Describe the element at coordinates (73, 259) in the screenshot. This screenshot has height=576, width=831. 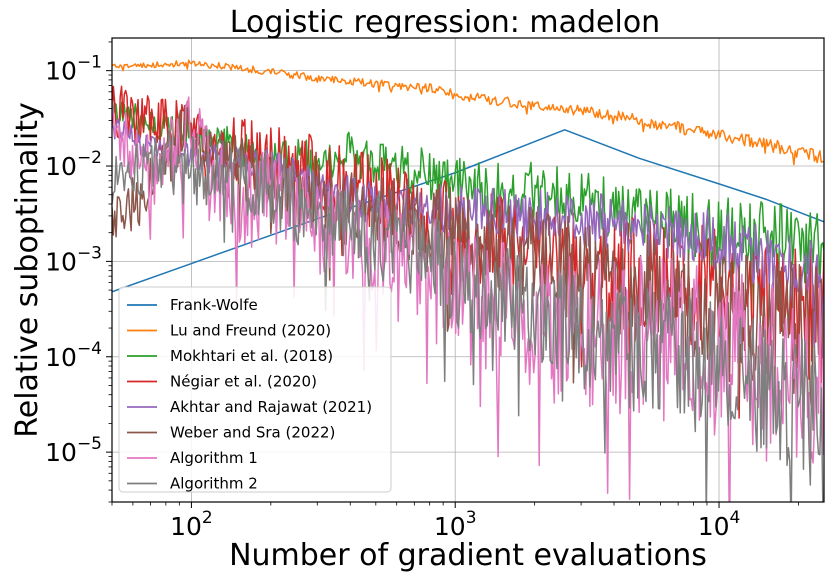
I see `y-tick-label: 10−3` at that location.